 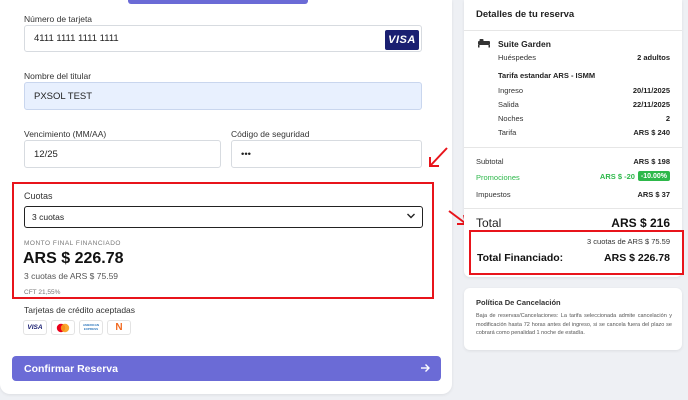 I want to click on installments-select: 3 cuotas, so click(x=223, y=217).